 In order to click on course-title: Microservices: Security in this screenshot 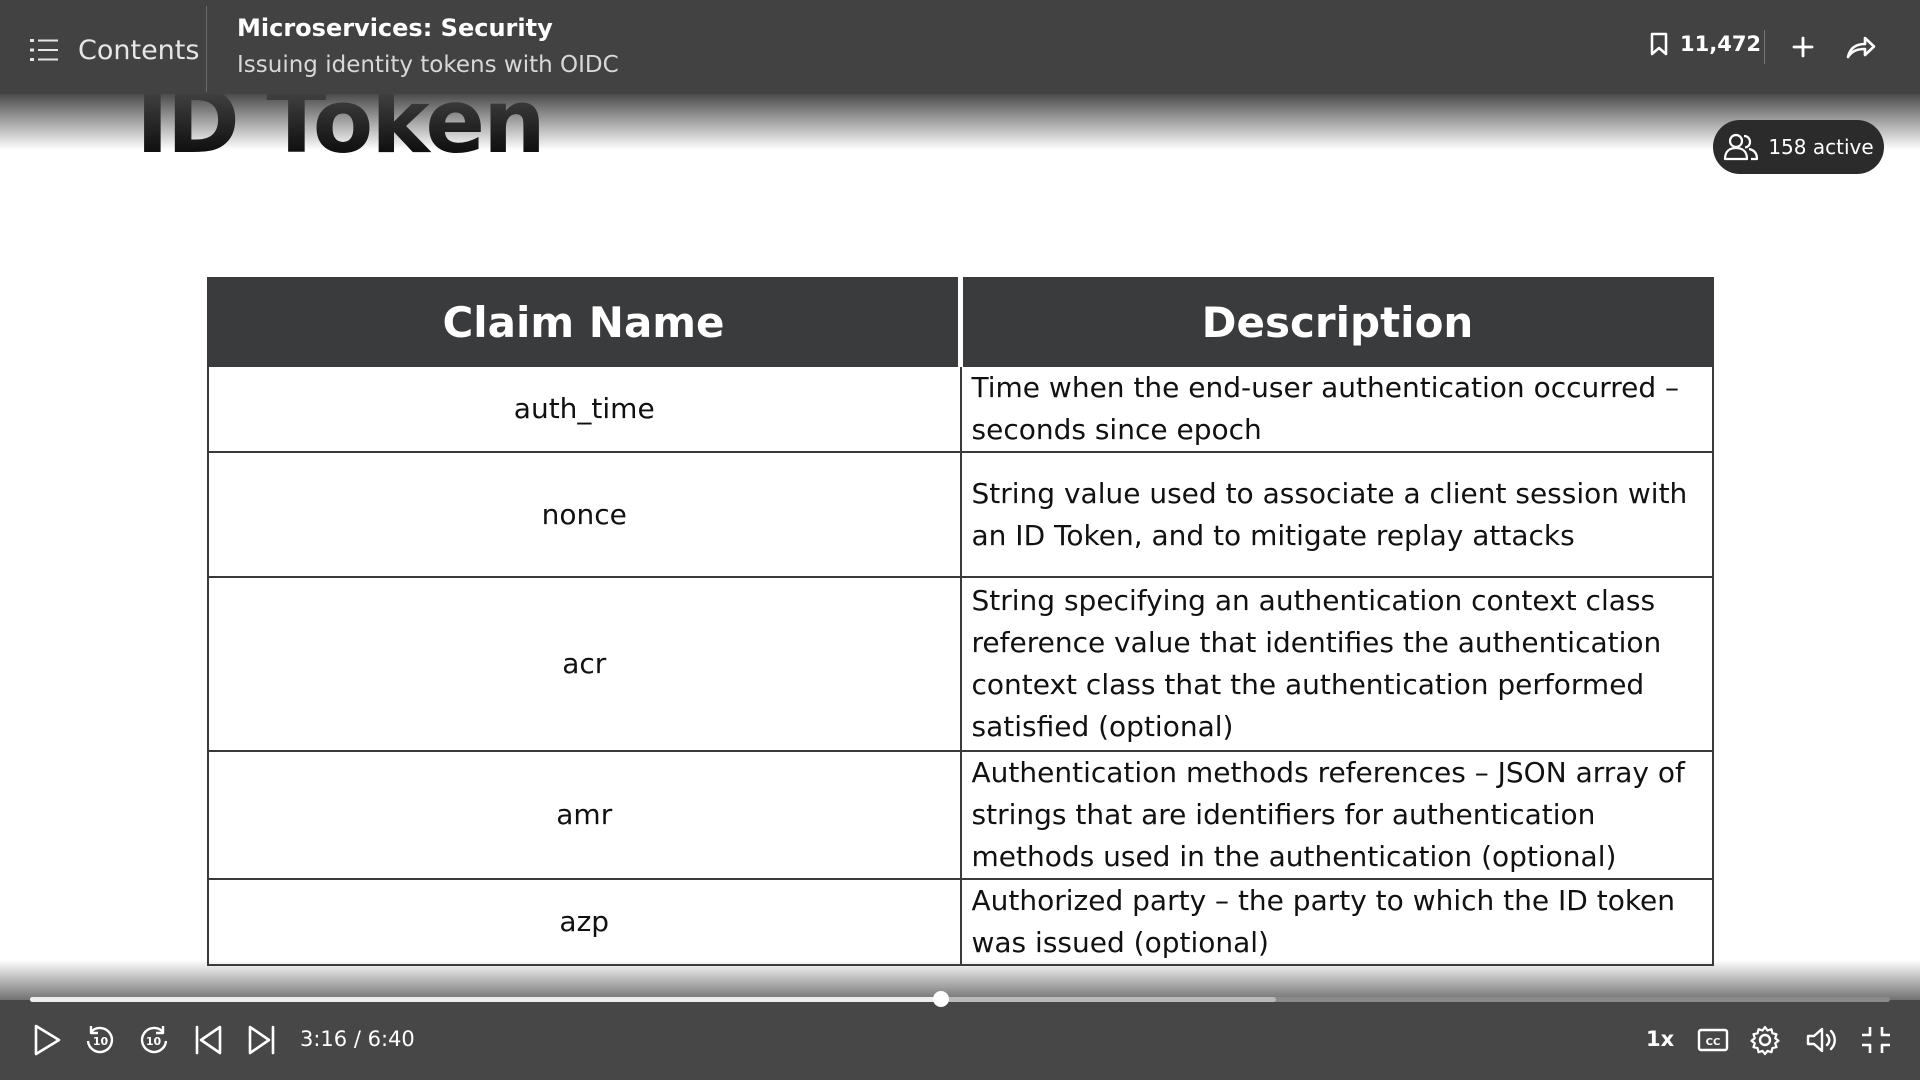, I will do `click(395, 28)`.